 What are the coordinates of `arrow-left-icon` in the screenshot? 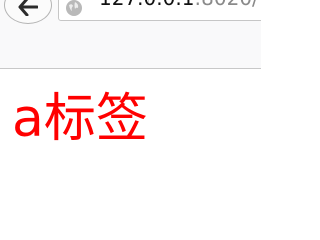 It's located at (28, 8).